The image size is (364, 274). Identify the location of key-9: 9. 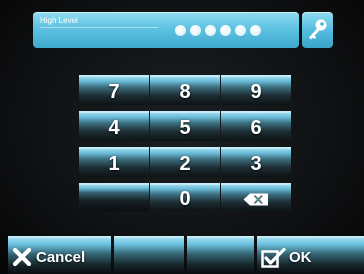
(256, 90).